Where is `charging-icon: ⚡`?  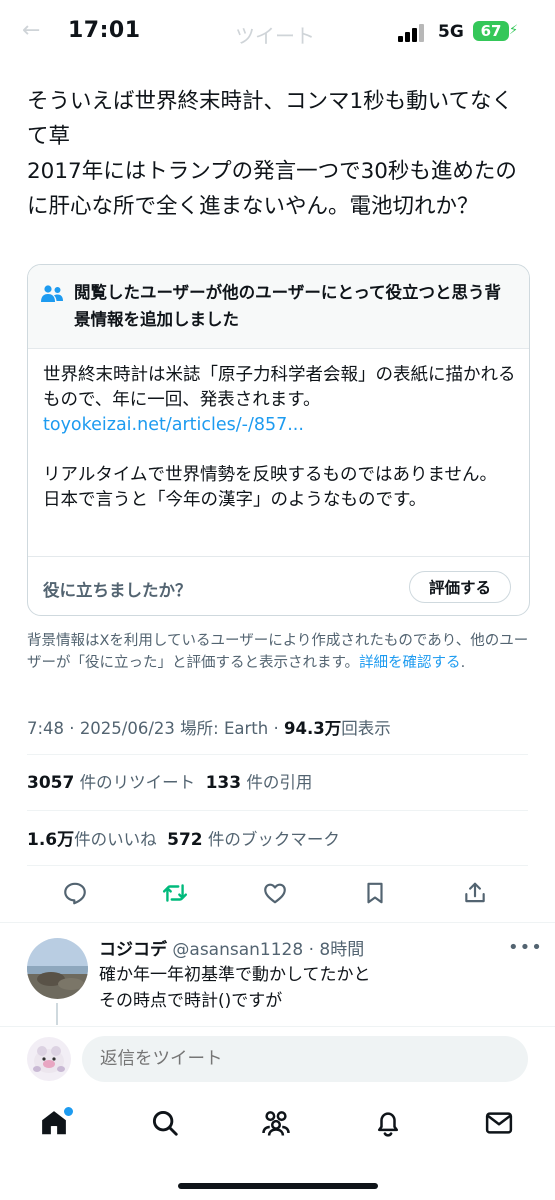
charging-icon: ⚡ is located at coordinates (514, 30).